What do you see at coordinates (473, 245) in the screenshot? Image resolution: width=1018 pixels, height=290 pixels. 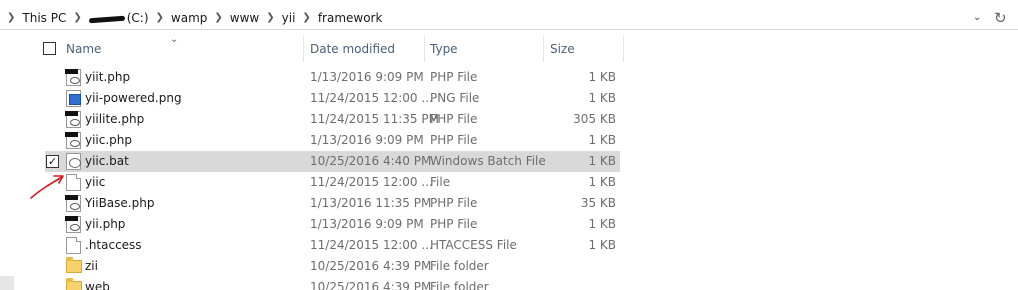 I see `file-type: HTACCESS File` at bounding box center [473, 245].